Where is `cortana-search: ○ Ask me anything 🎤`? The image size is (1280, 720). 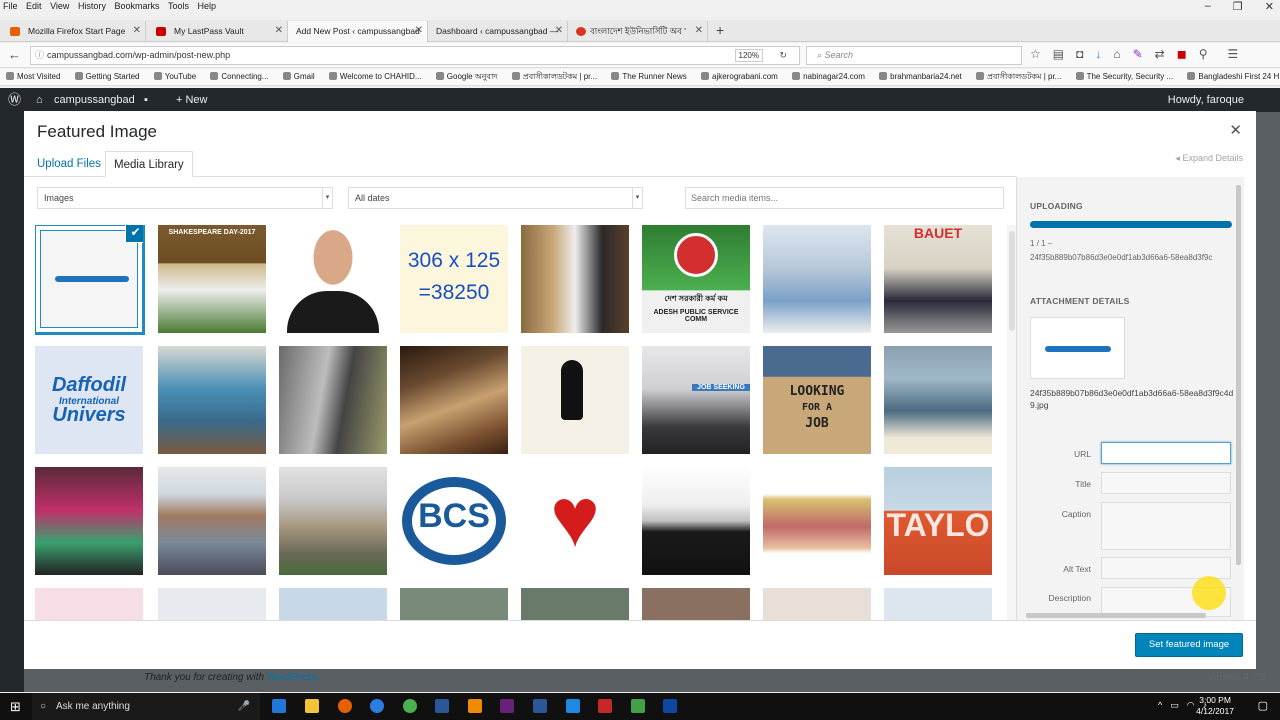 cortana-search: ○ Ask me anything 🎤 is located at coordinates (146, 706).